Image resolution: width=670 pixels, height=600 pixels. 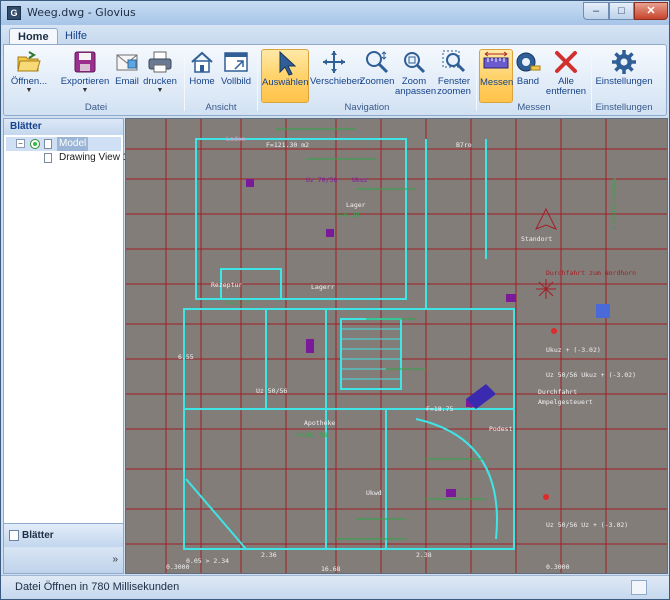 What do you see at coordinates (528, 81) in the screenshot?
I see `tape-label: Band` at bounding box center [528, 81].